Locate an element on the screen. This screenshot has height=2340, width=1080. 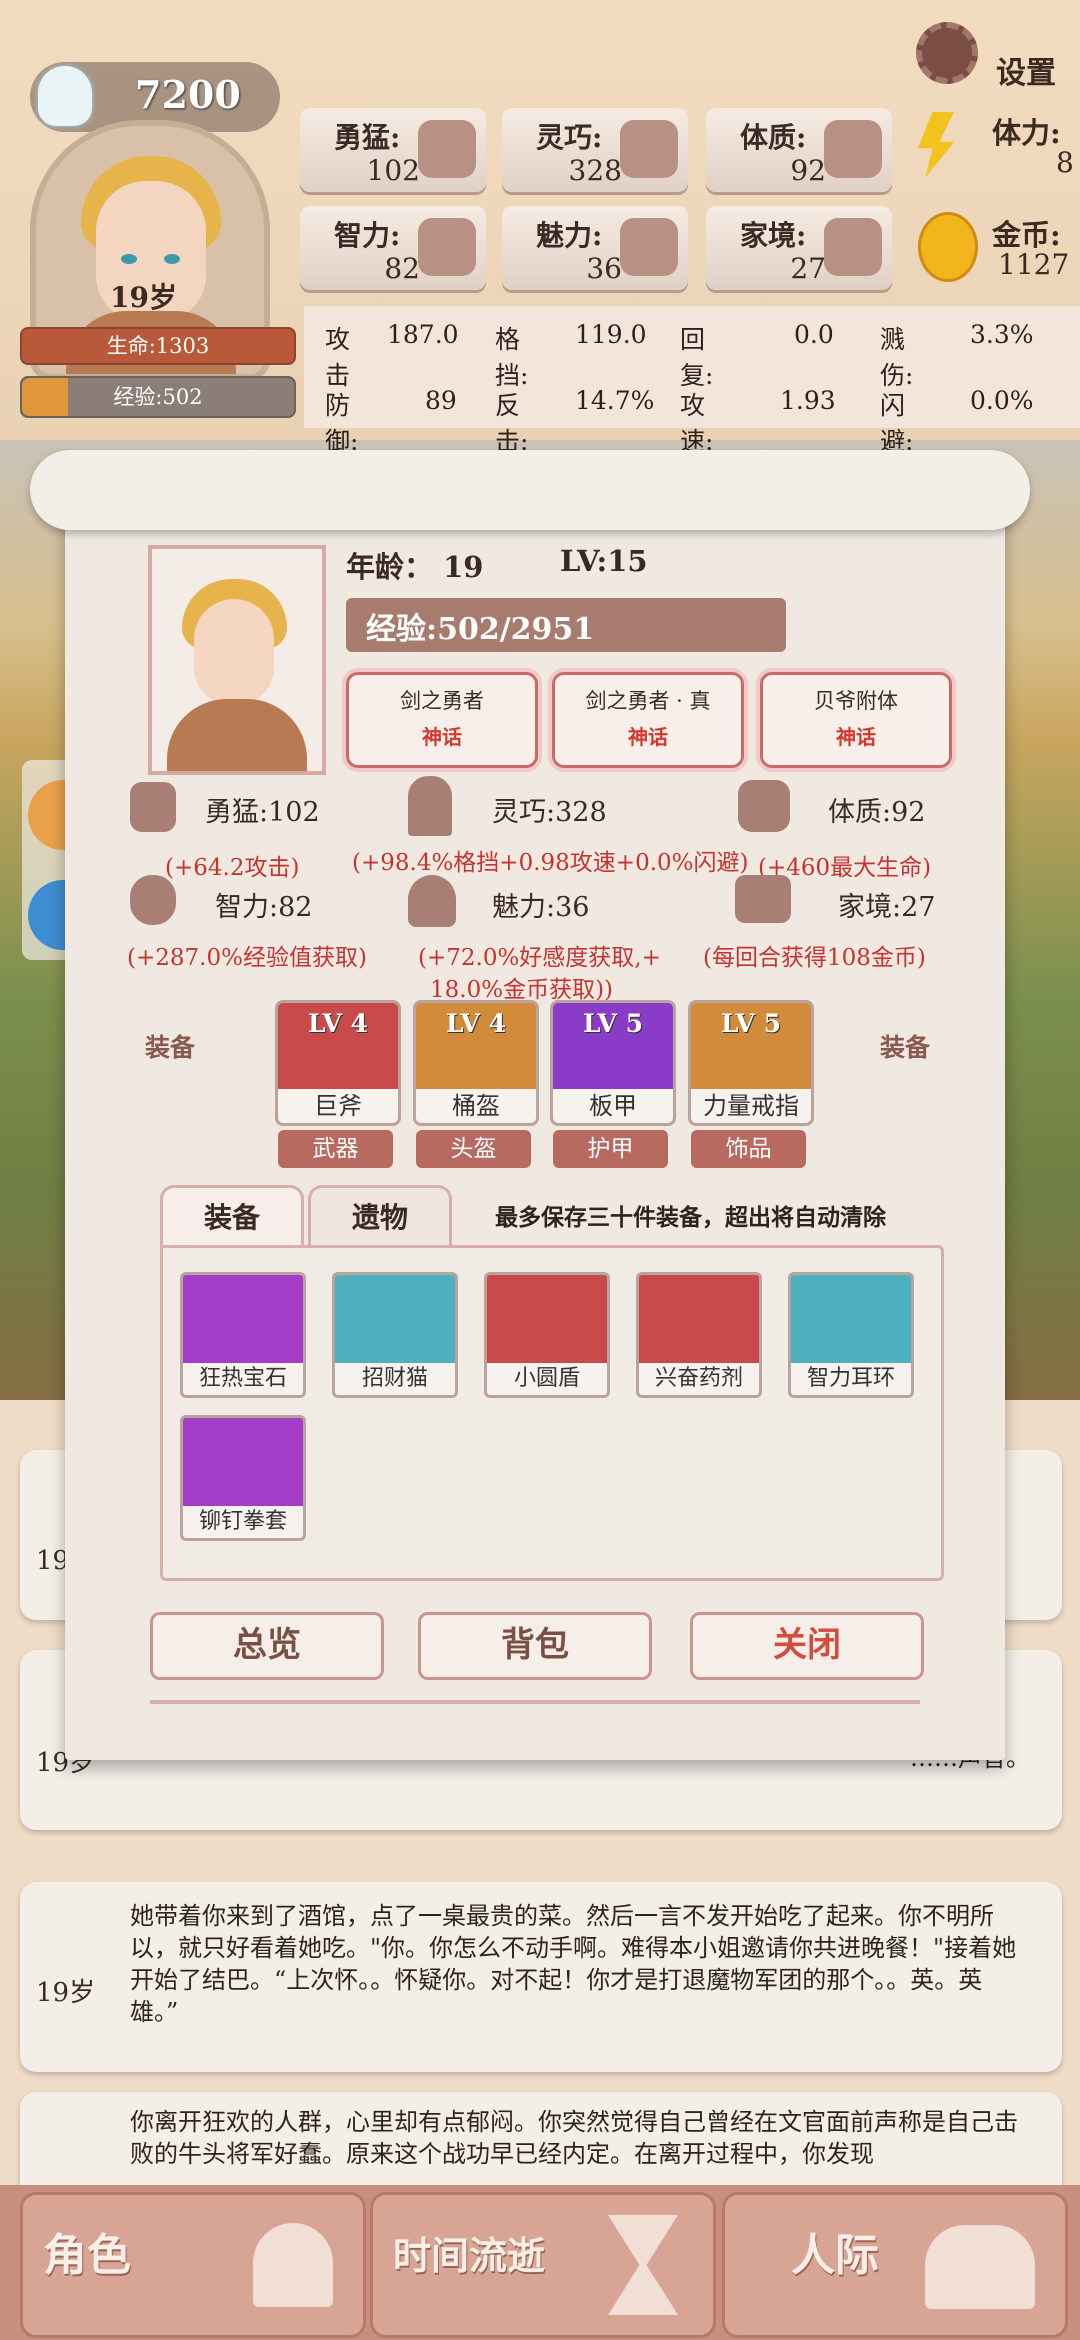
exp-bar: 经验:502 is located at coordinates (158, 397).